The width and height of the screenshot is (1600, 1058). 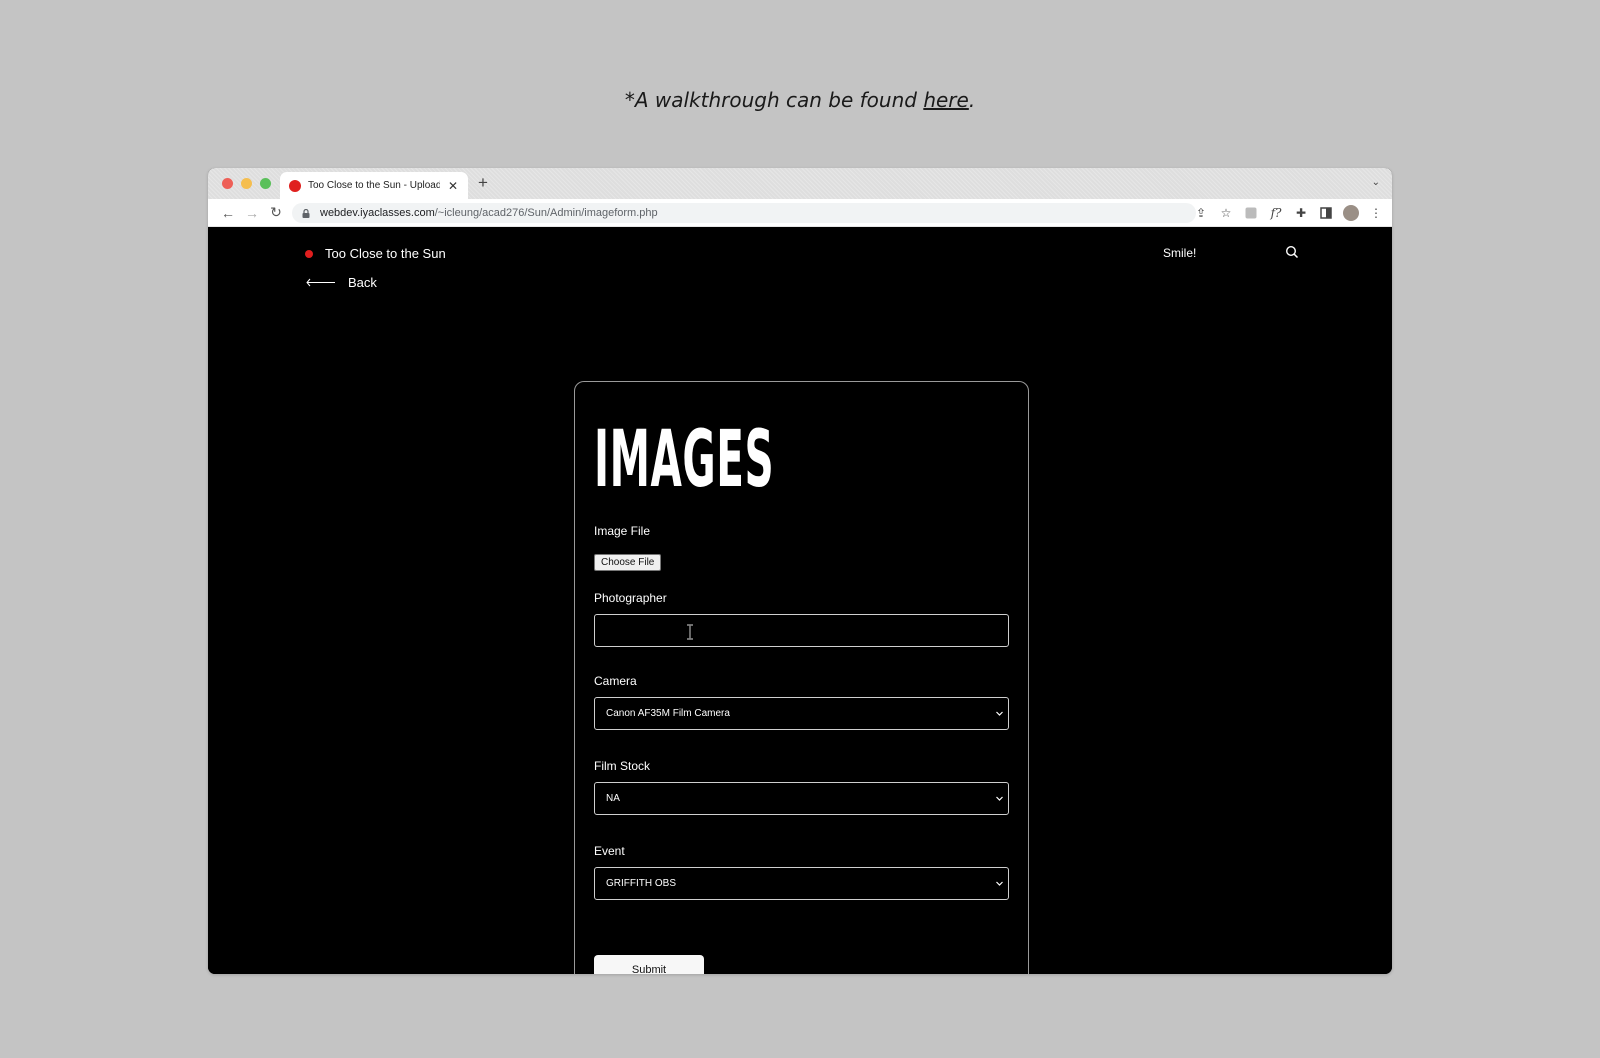 What do you see at coordinates (1251, 213) in the screenshot?
I see `extension-icon` at bounding box center [1251, 213].